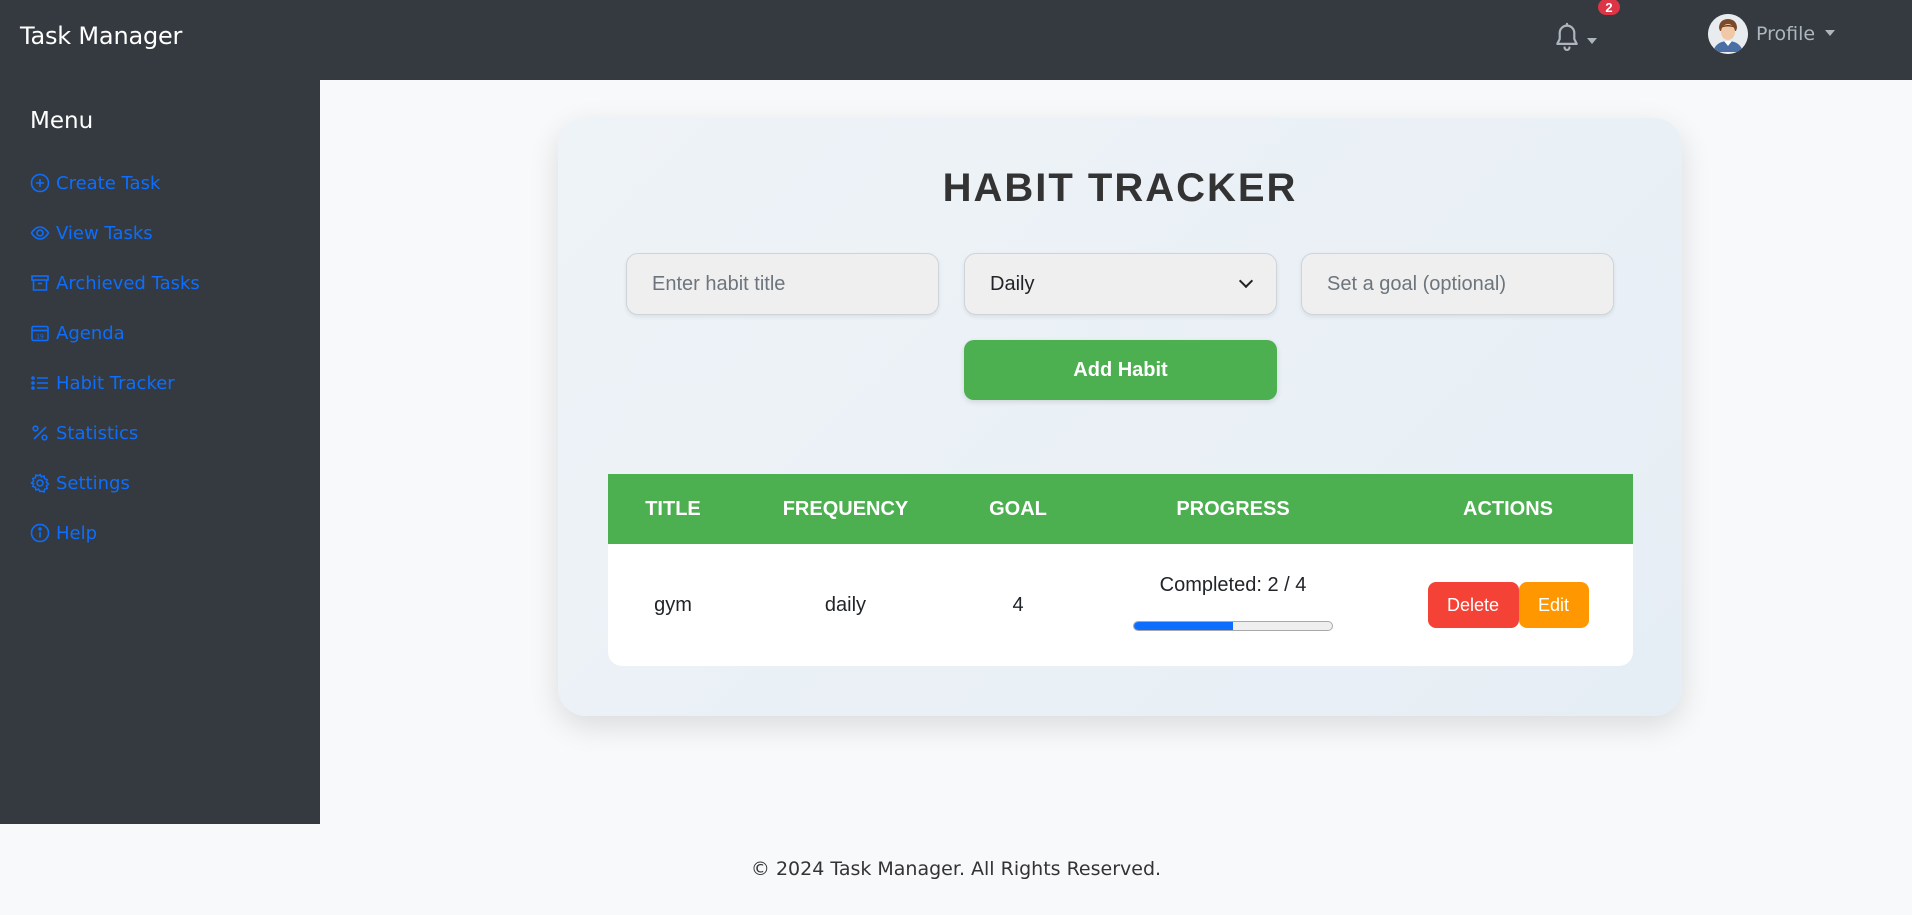 The image size is (1912, 915). I want to click on sidebar-title: Menu, so click(62, 121).